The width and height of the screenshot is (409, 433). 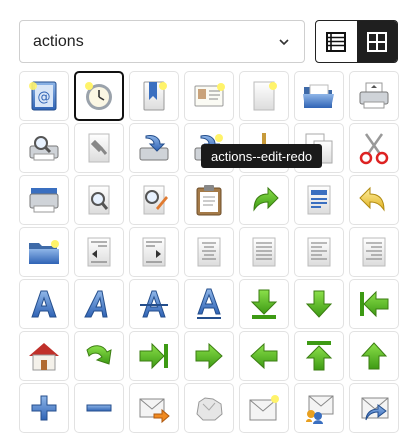 I want to click on chevron-down-icon, so click(x=284, y=42).